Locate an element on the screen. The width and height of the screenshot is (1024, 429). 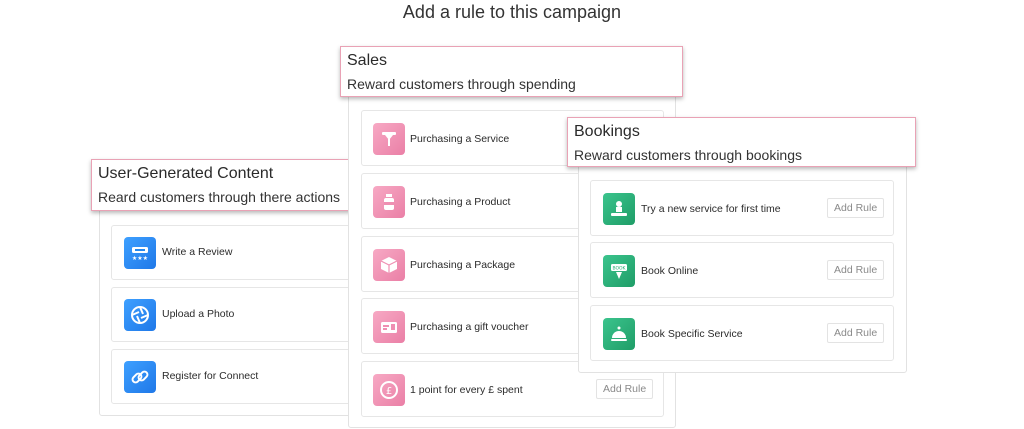
sales-subtitle: Reward customers through spending is located at coordinates (461, 84).